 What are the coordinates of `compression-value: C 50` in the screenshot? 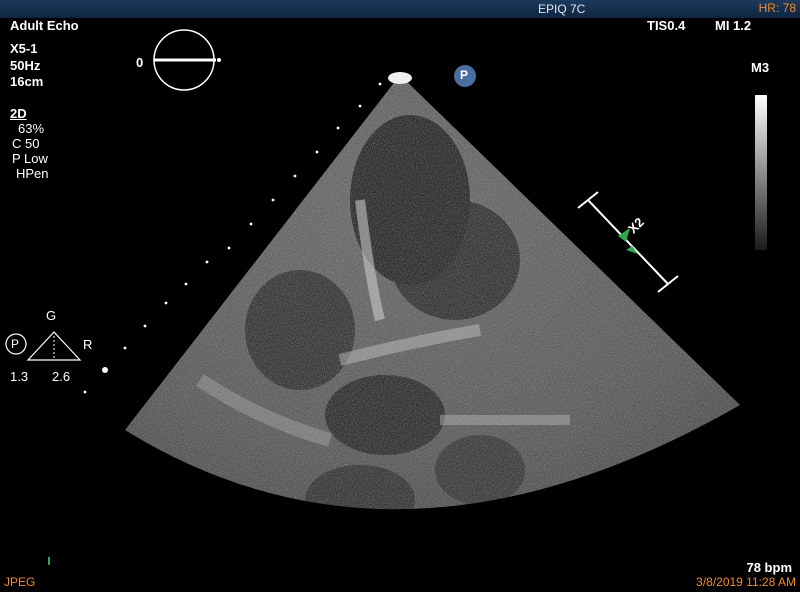 It's located at (26, 143).